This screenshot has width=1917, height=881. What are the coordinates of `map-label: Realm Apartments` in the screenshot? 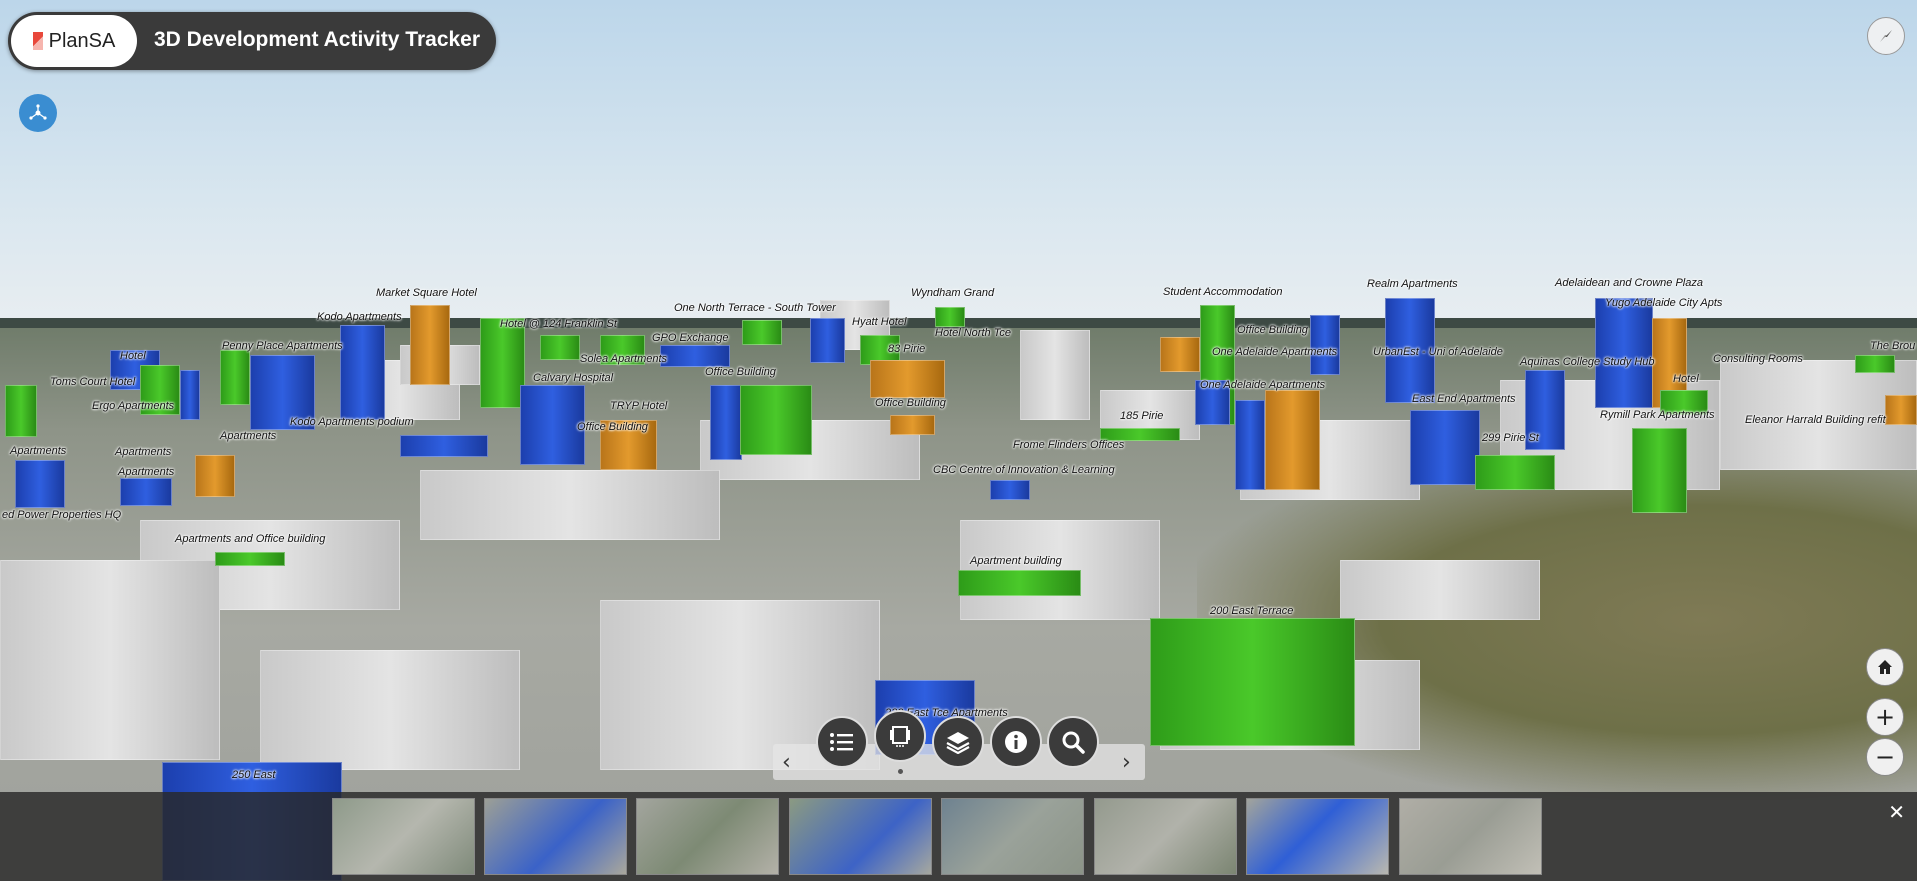 It's located at (1412, 284).